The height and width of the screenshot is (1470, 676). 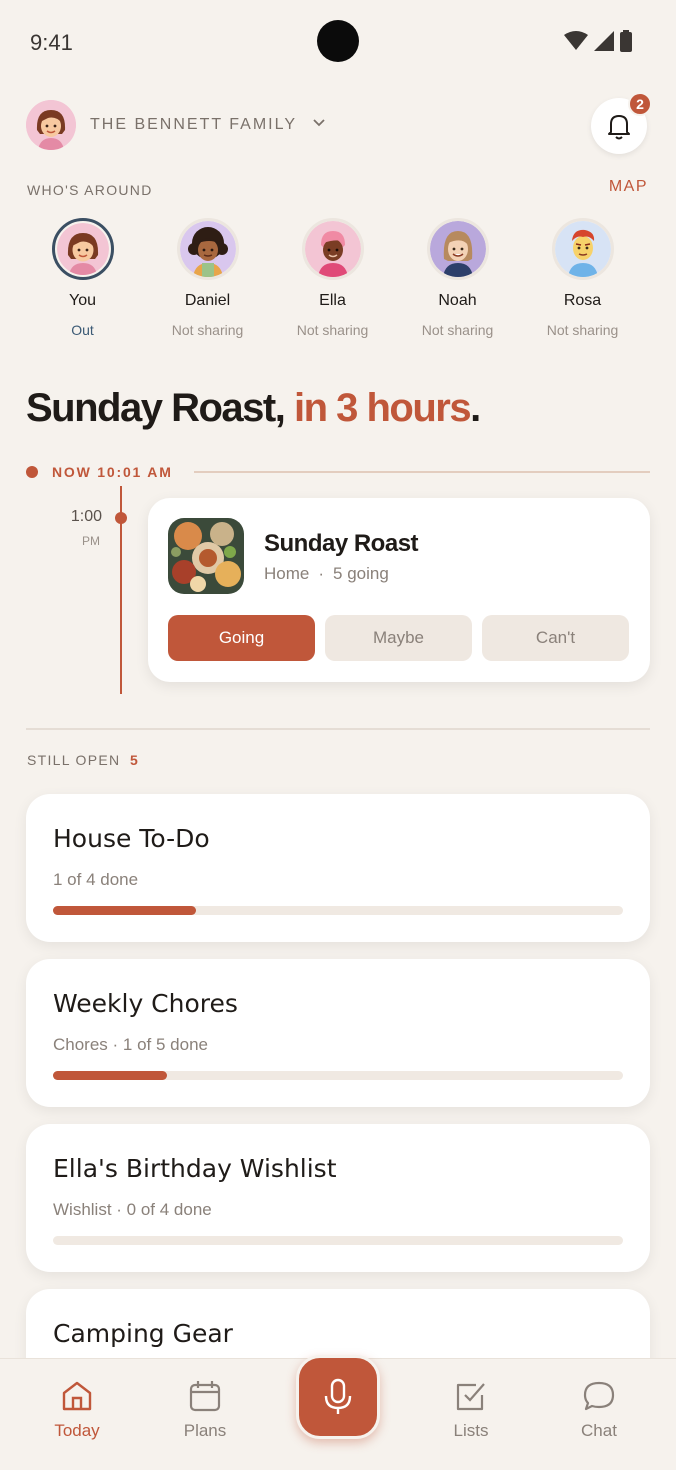 I want to click on rsvp-maybe-button: Maybe, so click(x=398, y=638).